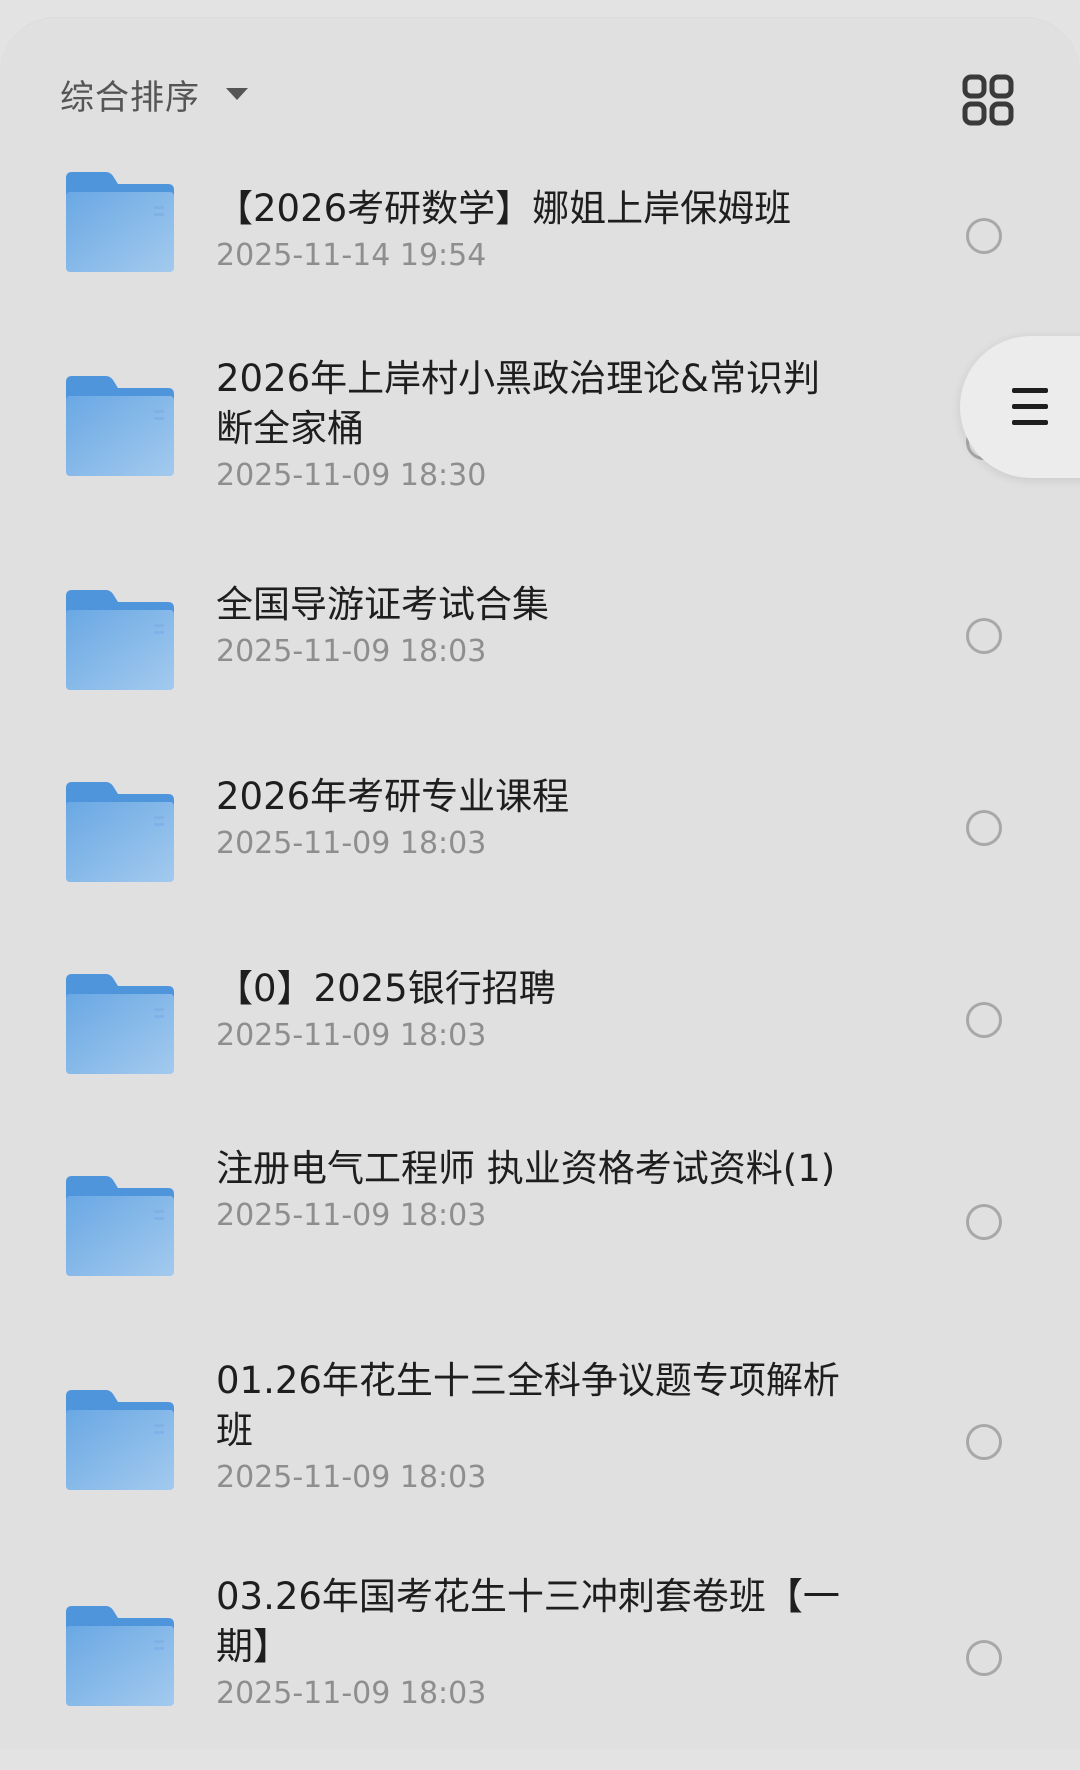 This screenshot has height=1770, width=1080. Describe the element at coordinates (528, 1621) in the screenshot. I see `file-name: 03.26年国考花生十三冲刺套卷班【一期】` at that location.